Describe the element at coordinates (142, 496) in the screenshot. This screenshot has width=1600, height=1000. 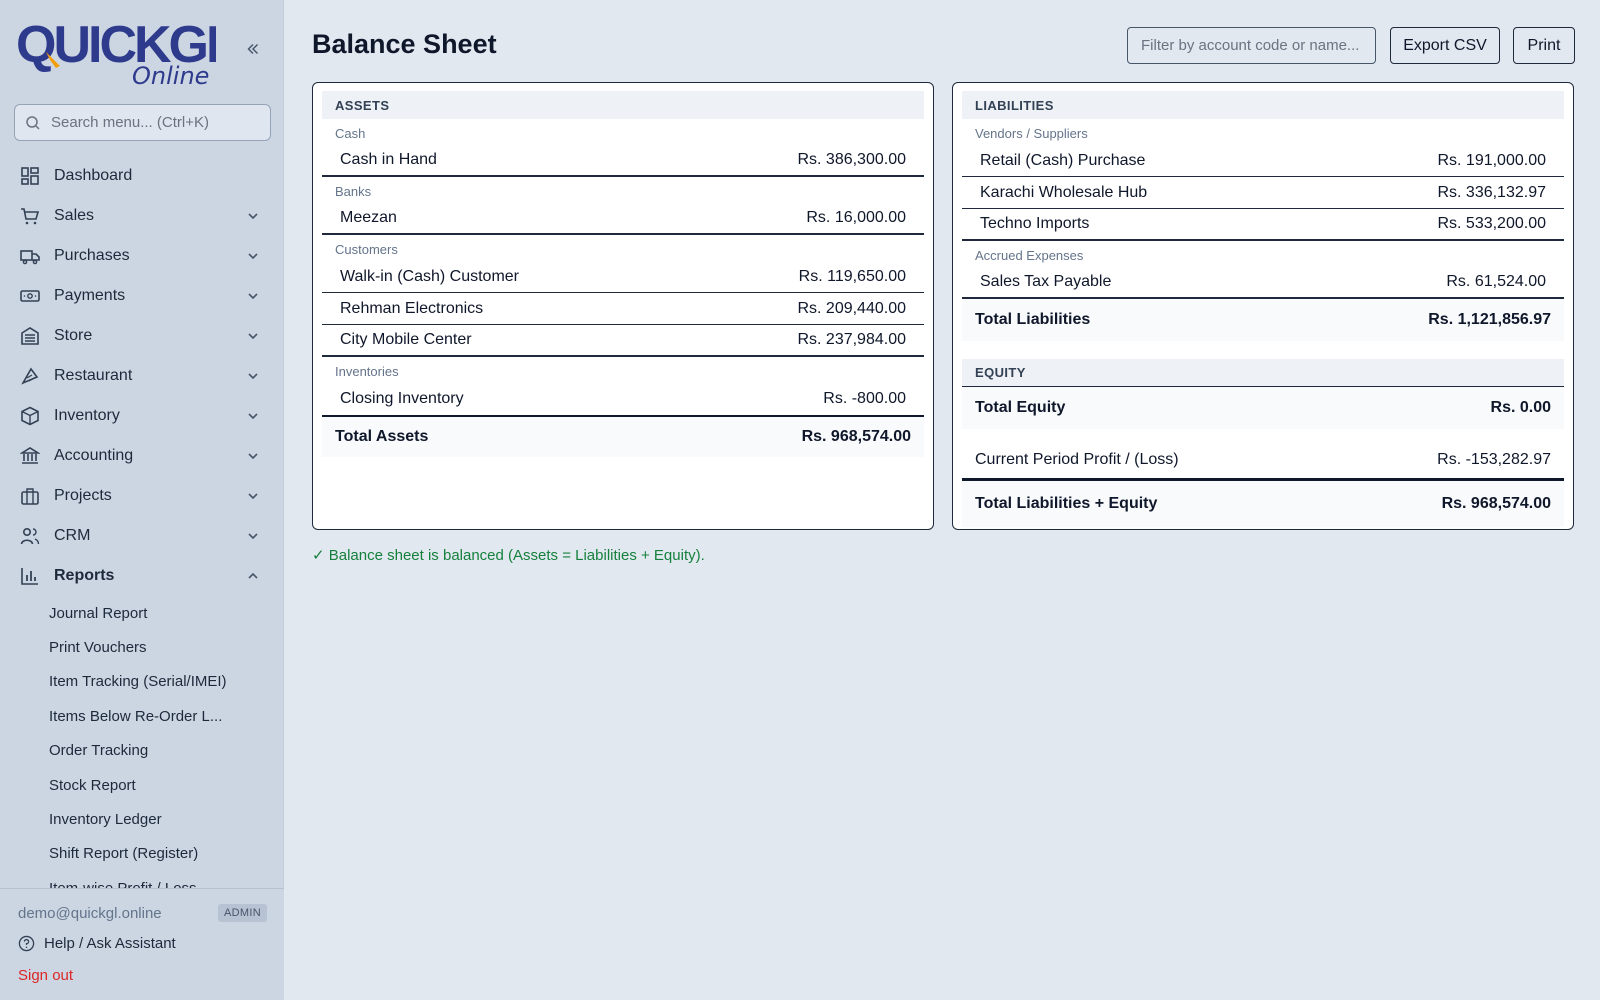
I see `sidebar-item-projects: Projects` at that location.